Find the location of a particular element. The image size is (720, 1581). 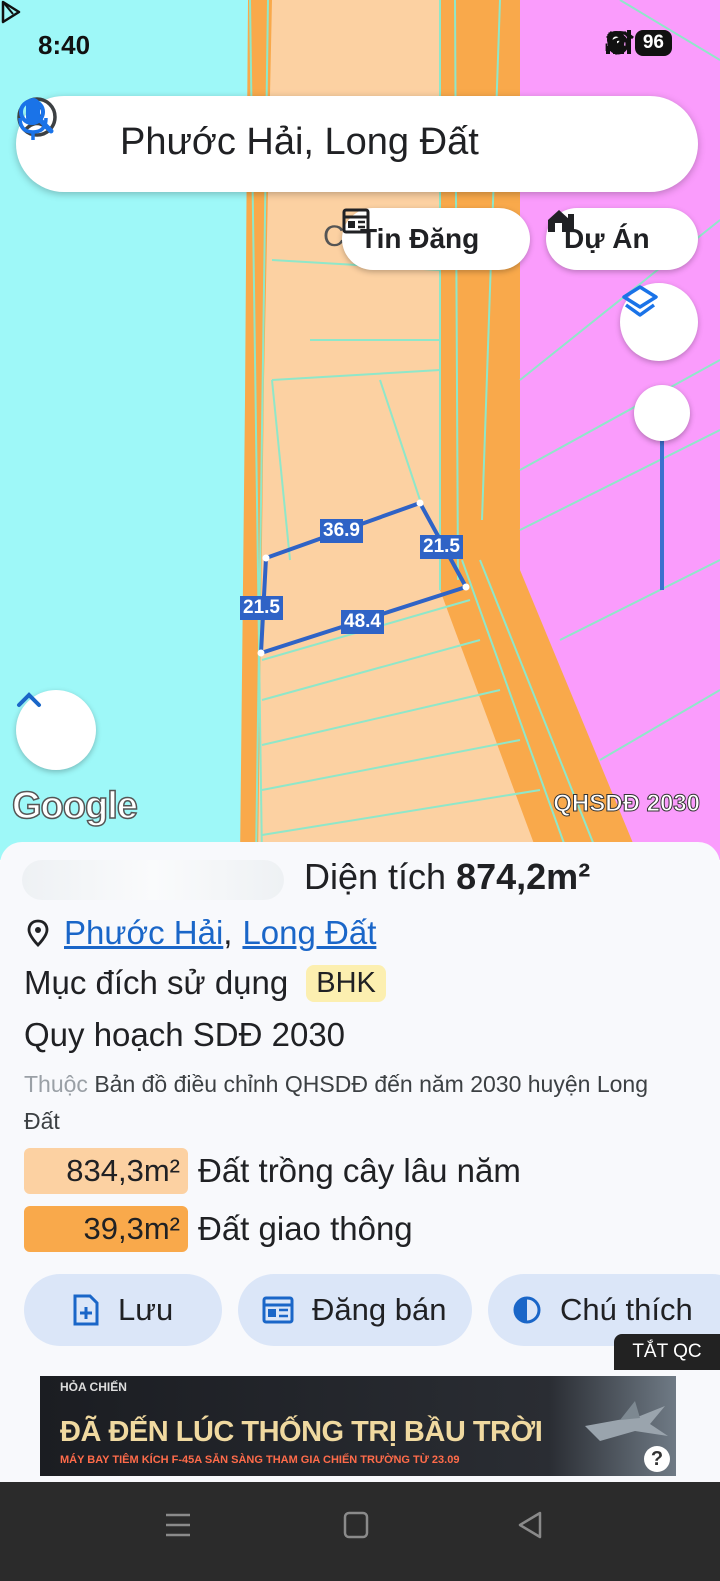

area-value: 874,2m² is located at coordinates (523, 876).